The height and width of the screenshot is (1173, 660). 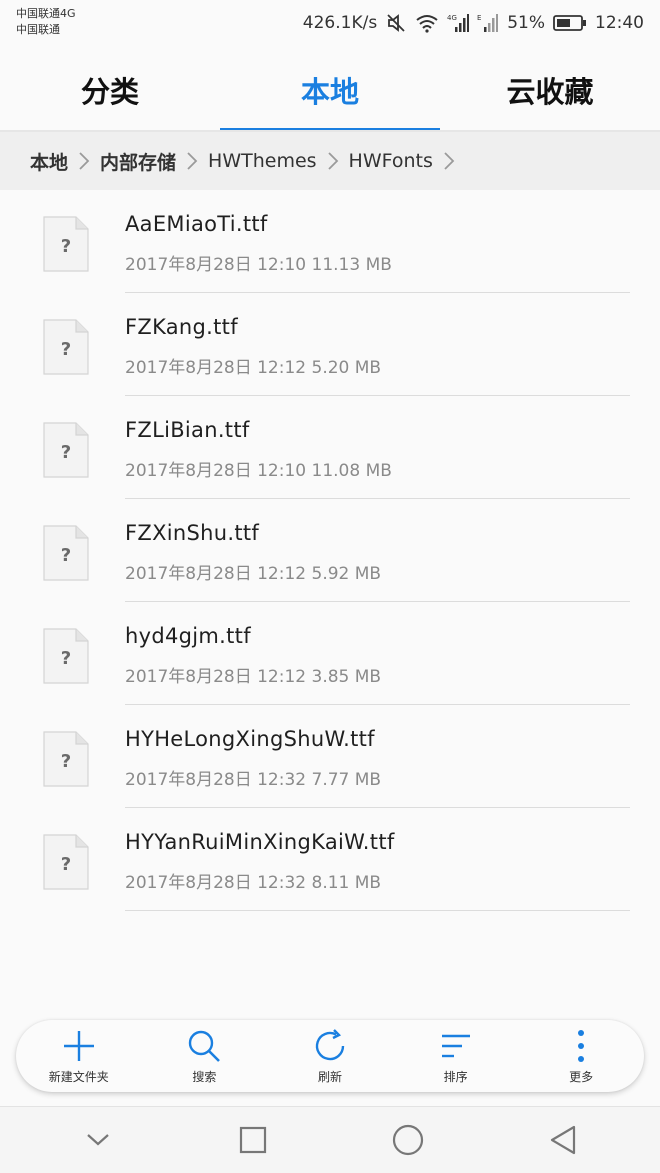 I want to click on status-indicators: 426.1K/s 4G E 51% 12:40, so click(x=473, y=23).